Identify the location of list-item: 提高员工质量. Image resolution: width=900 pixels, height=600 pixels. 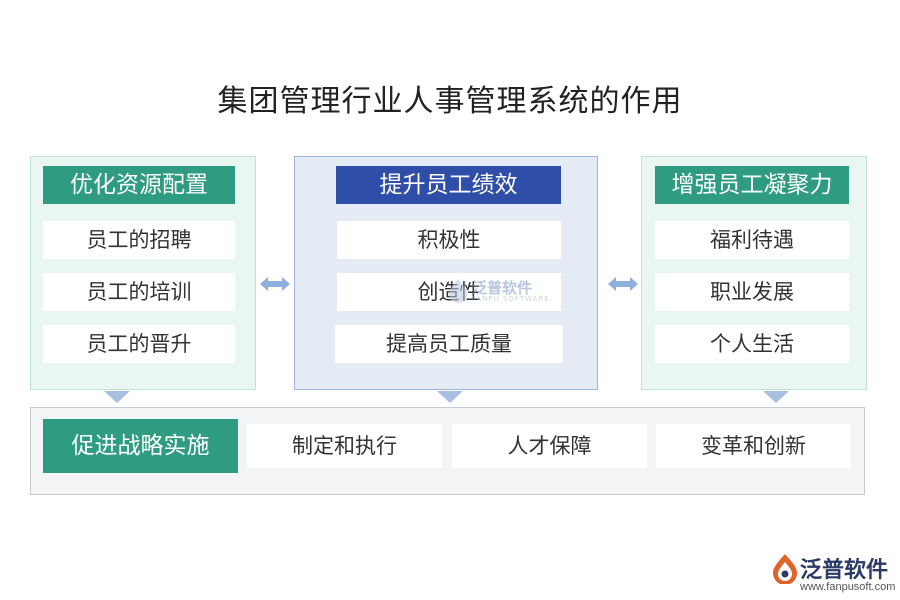
(449, 344).